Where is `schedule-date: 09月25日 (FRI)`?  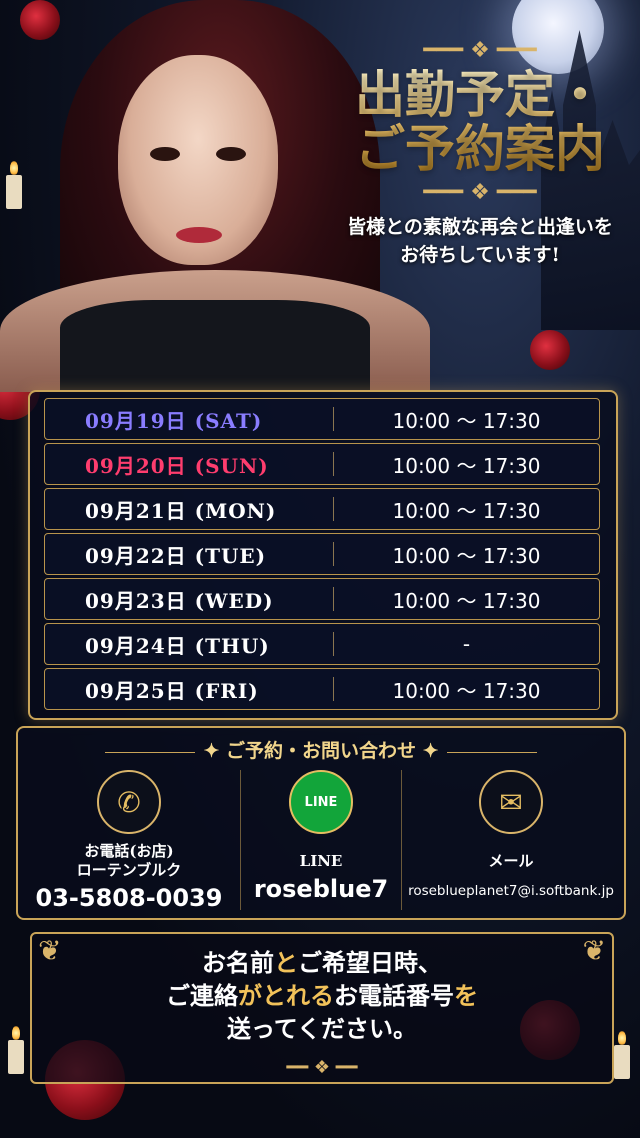
schedule-date: 09月25日 (FRI) is located at coordinates (172, 690).